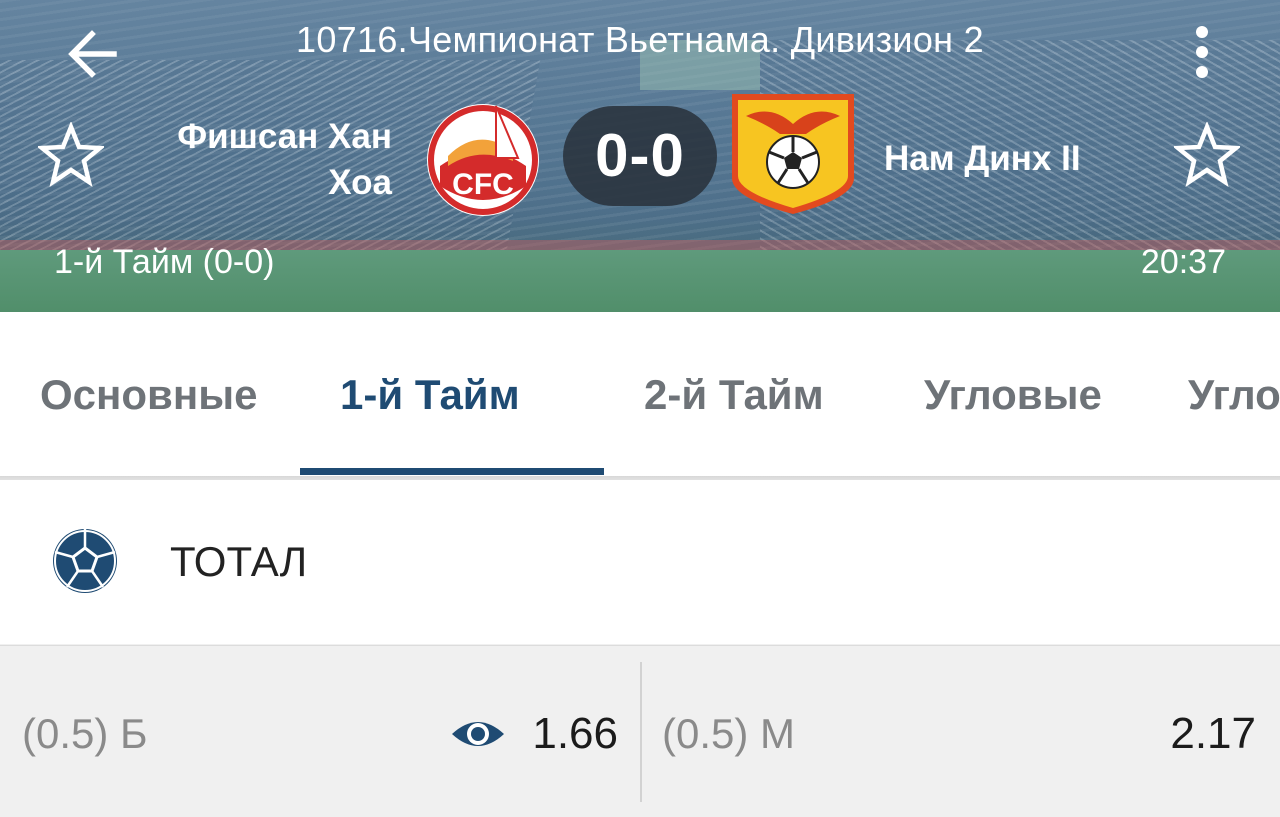 The image size is (1280, 817). Describe the element at coordinates (483, 184) in the screenshot. I see `home-logo-text: CFC` at that location.